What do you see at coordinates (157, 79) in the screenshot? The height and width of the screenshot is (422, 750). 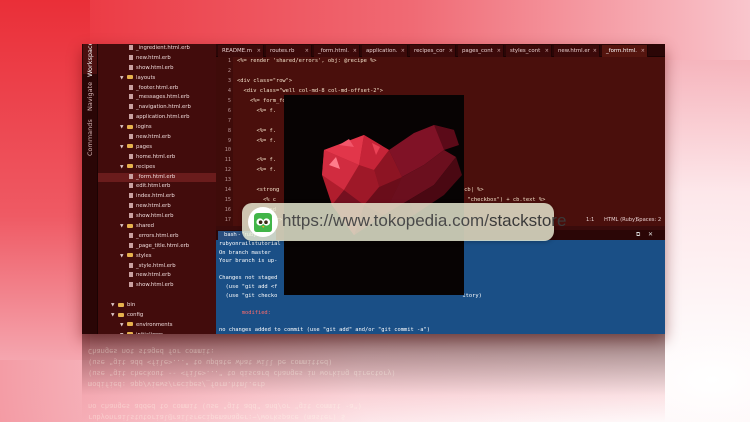 I see `tree-folder: ▼ layouts` at bounding box center [157, 79].